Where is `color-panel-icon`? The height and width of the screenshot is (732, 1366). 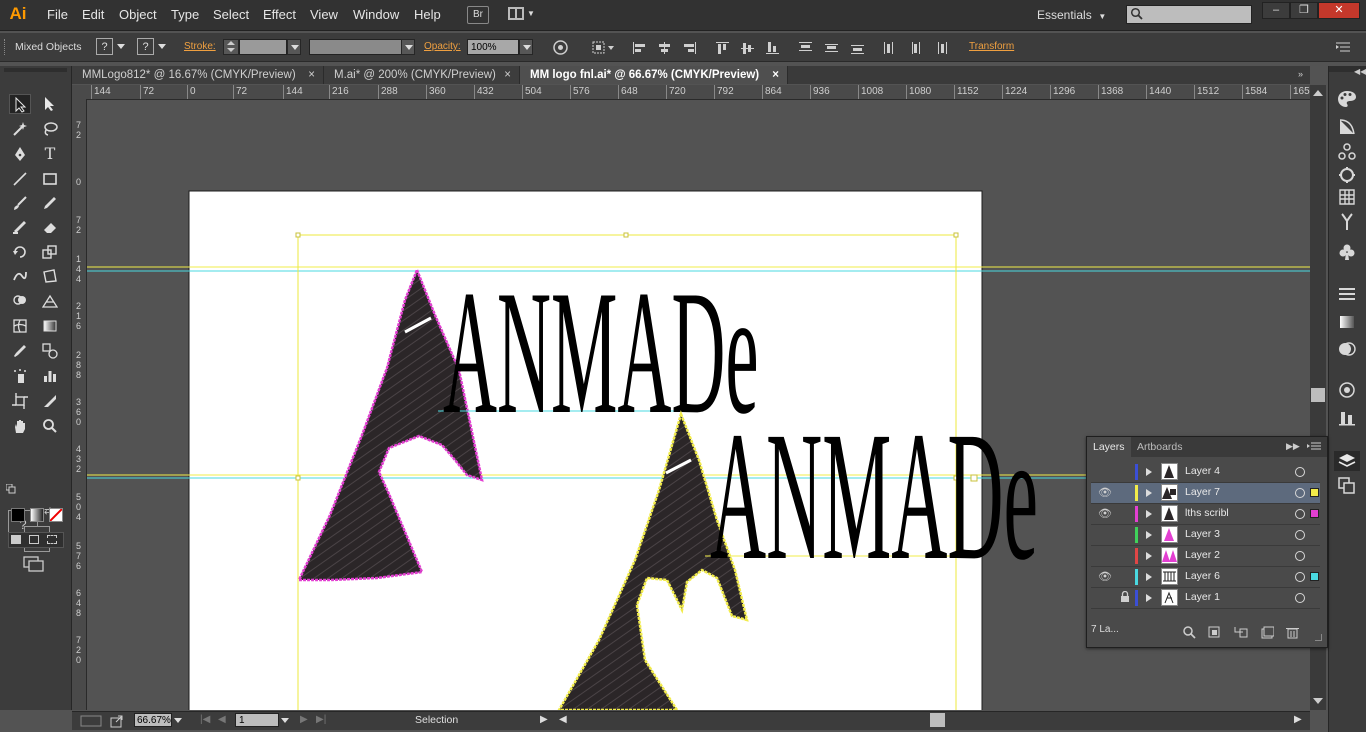
color-panel-icon is located at coordinates (1347, 100).